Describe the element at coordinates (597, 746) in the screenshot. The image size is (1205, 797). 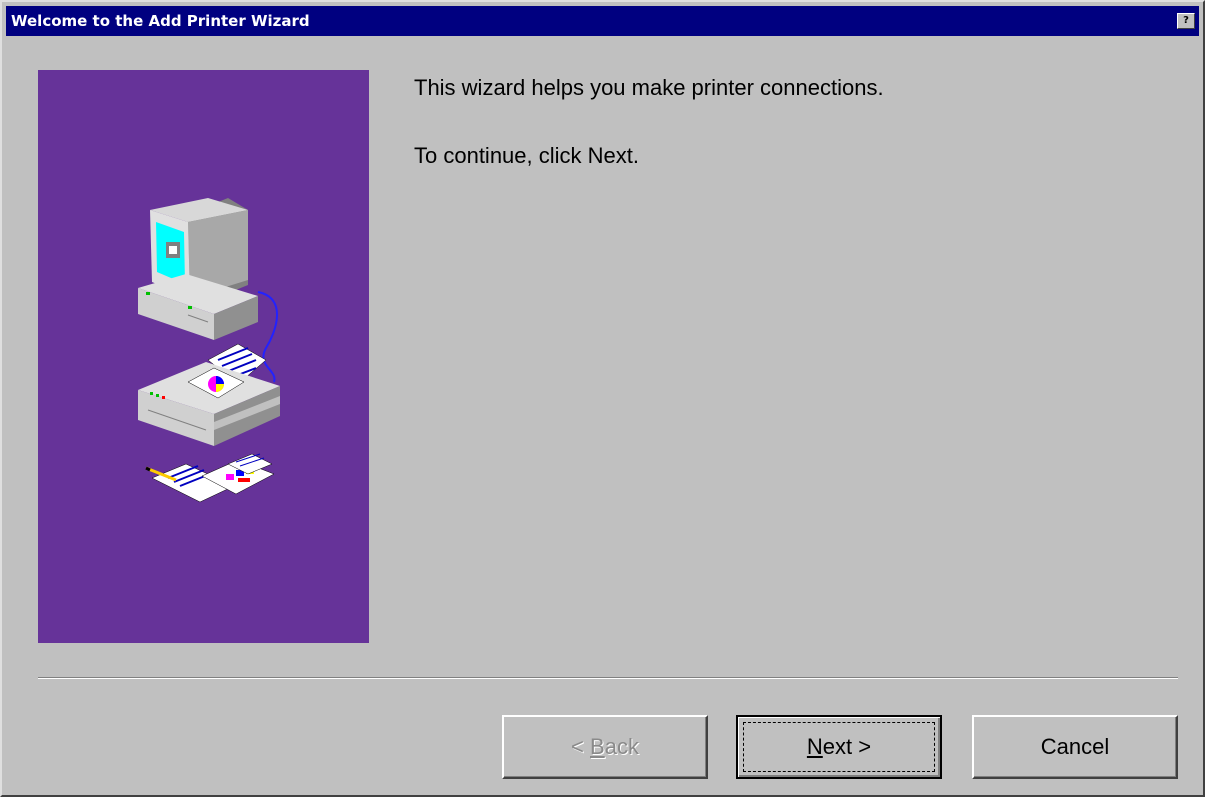
I see `back-button-mnemonic: B` at that location.